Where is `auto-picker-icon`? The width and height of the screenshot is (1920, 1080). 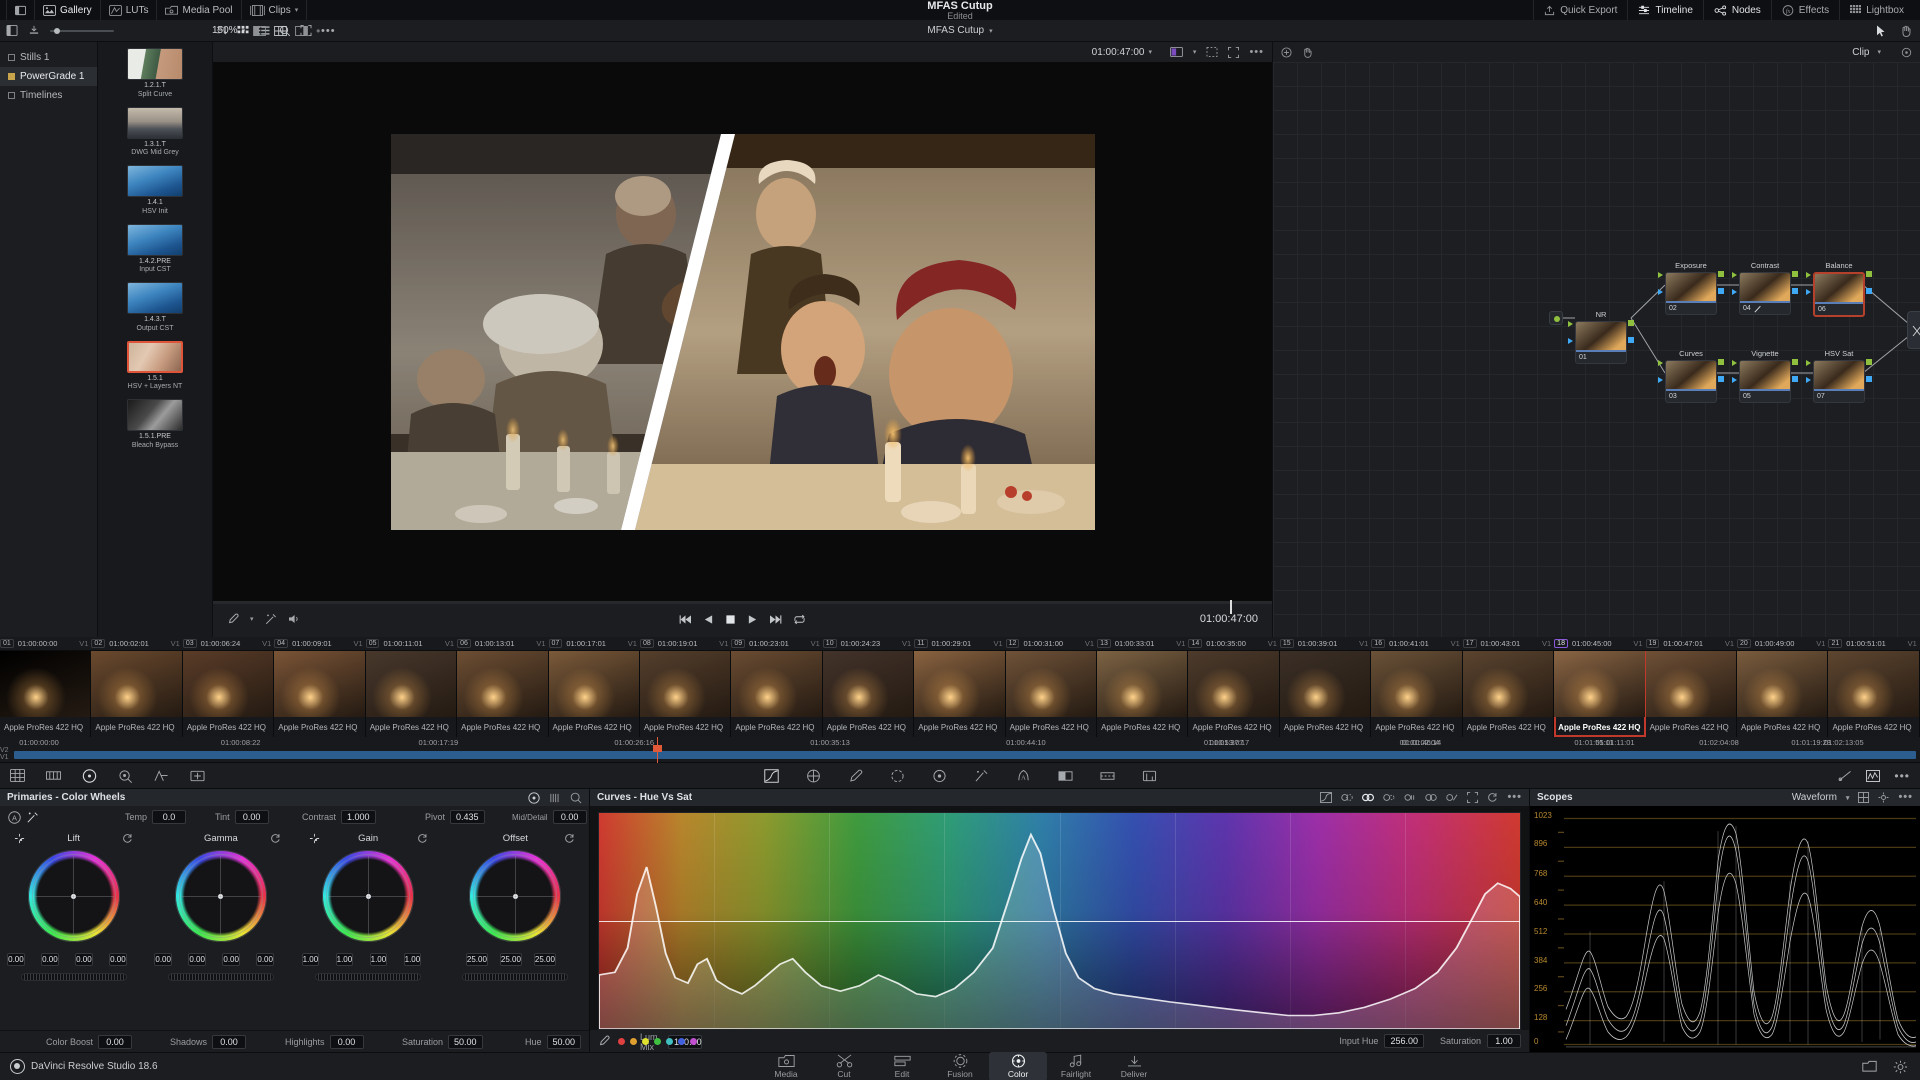 auto-picker-icon is located at coordinates (32, 817).